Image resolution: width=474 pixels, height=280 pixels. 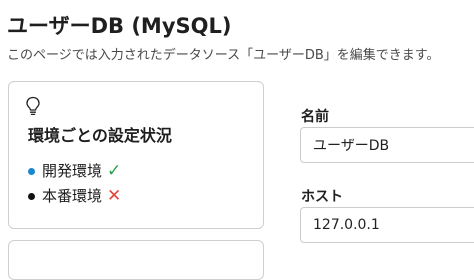 What do you see at coordinates (387, 225) in the screenshot?
I see `host-field` at bounding box center [387, 225].